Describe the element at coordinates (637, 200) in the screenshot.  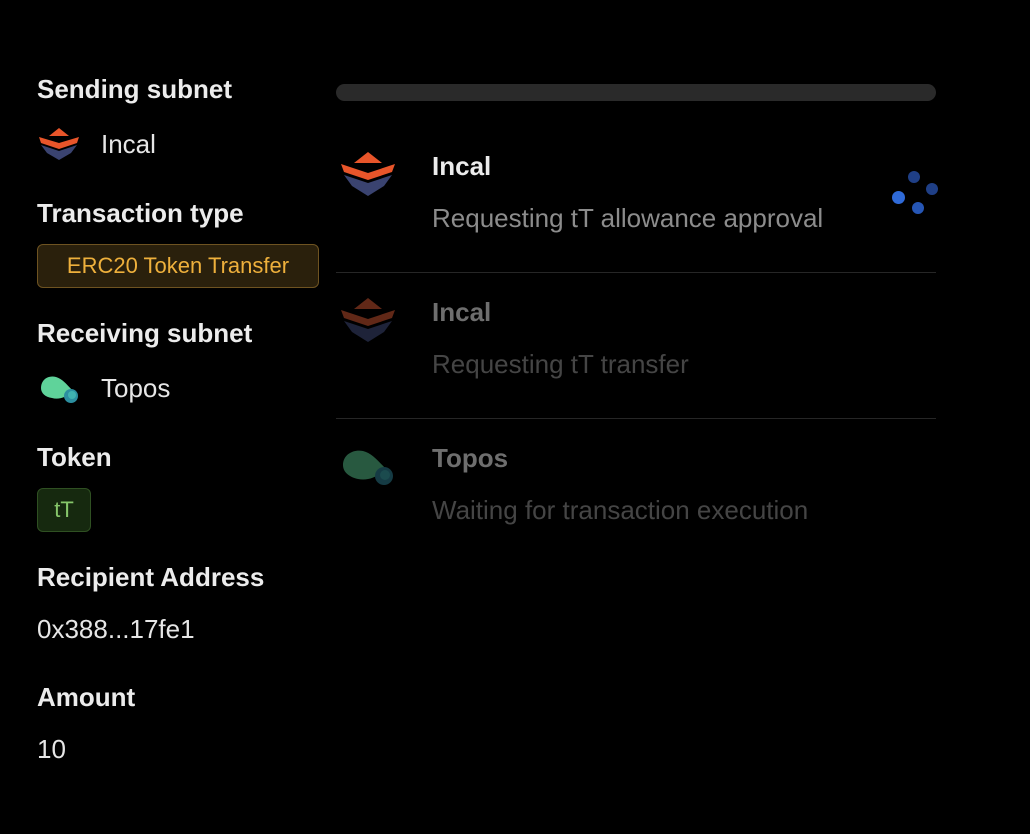
I see `step-allowance-approval: Incal Requesting tT allowance approval` at that location.